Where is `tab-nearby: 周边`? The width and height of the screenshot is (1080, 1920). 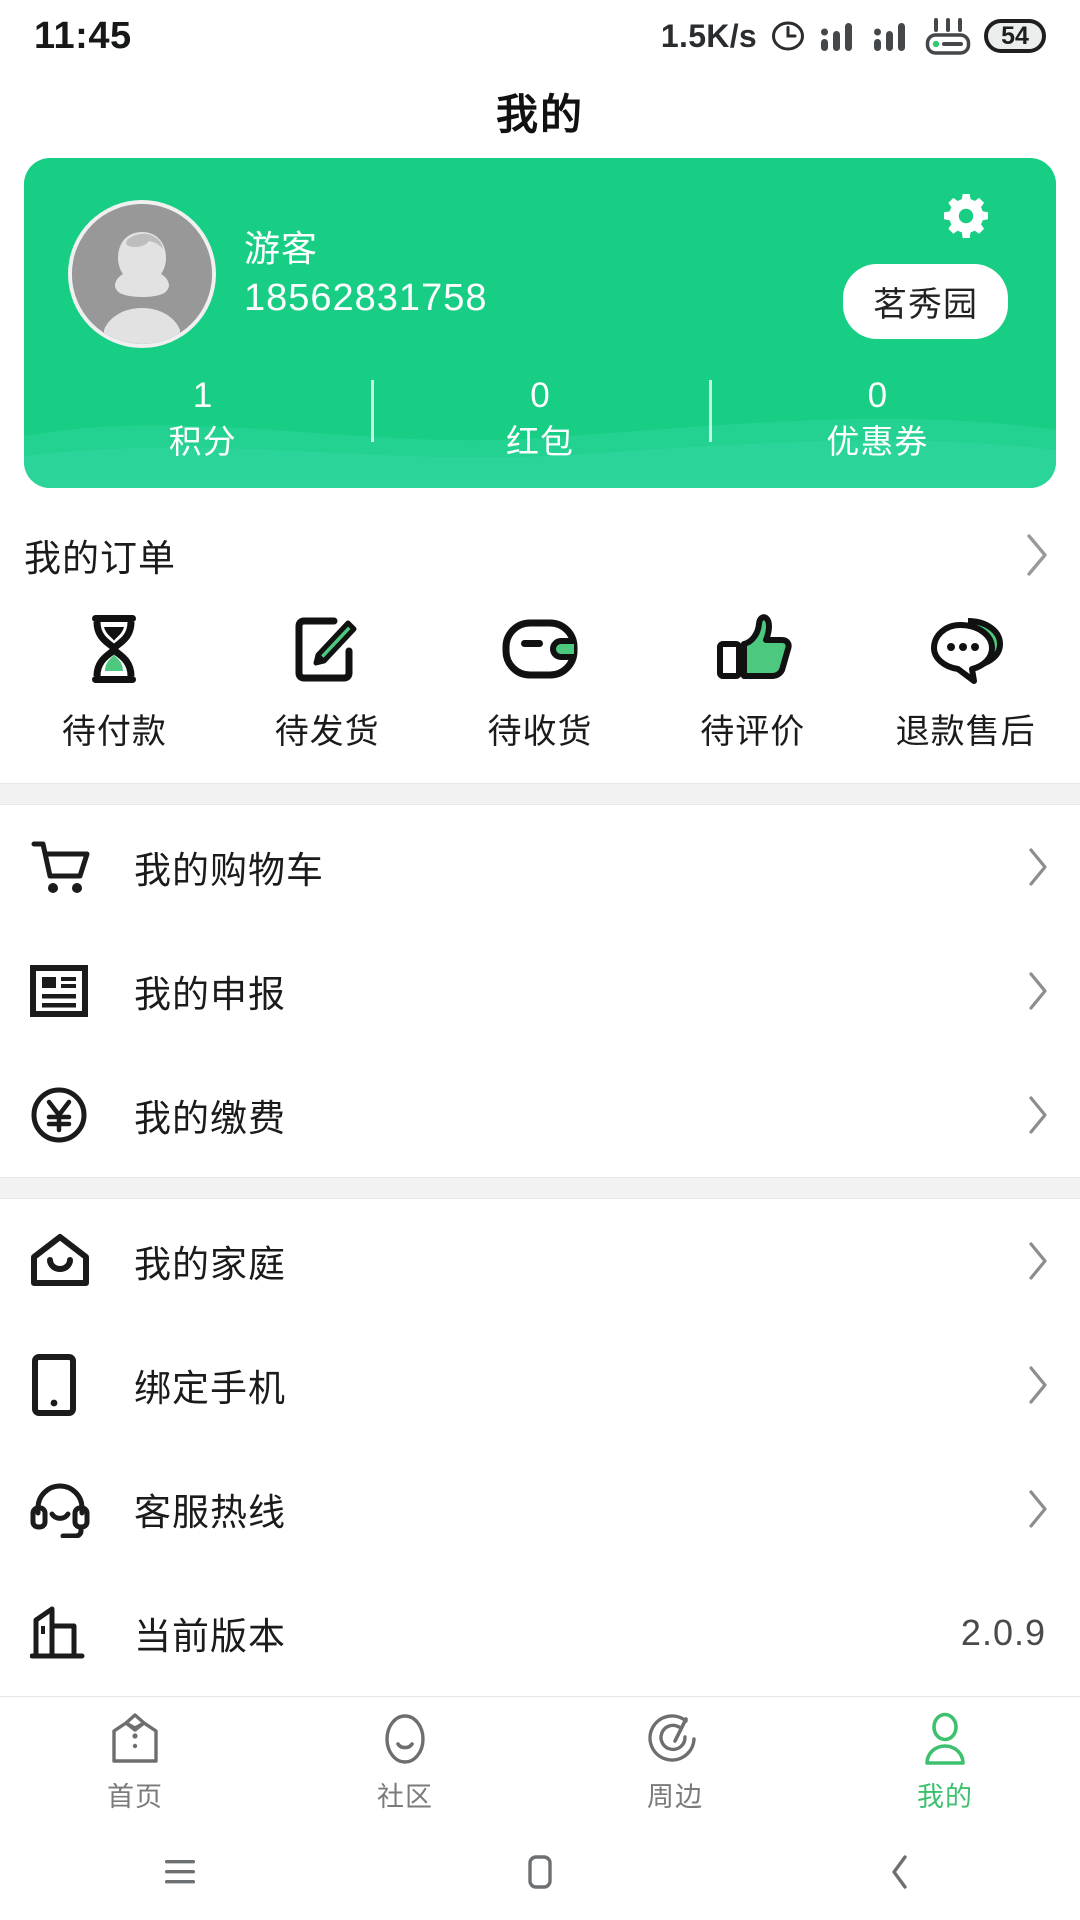 tab-nearby: 周边 is located at coordinates (675, 1760).